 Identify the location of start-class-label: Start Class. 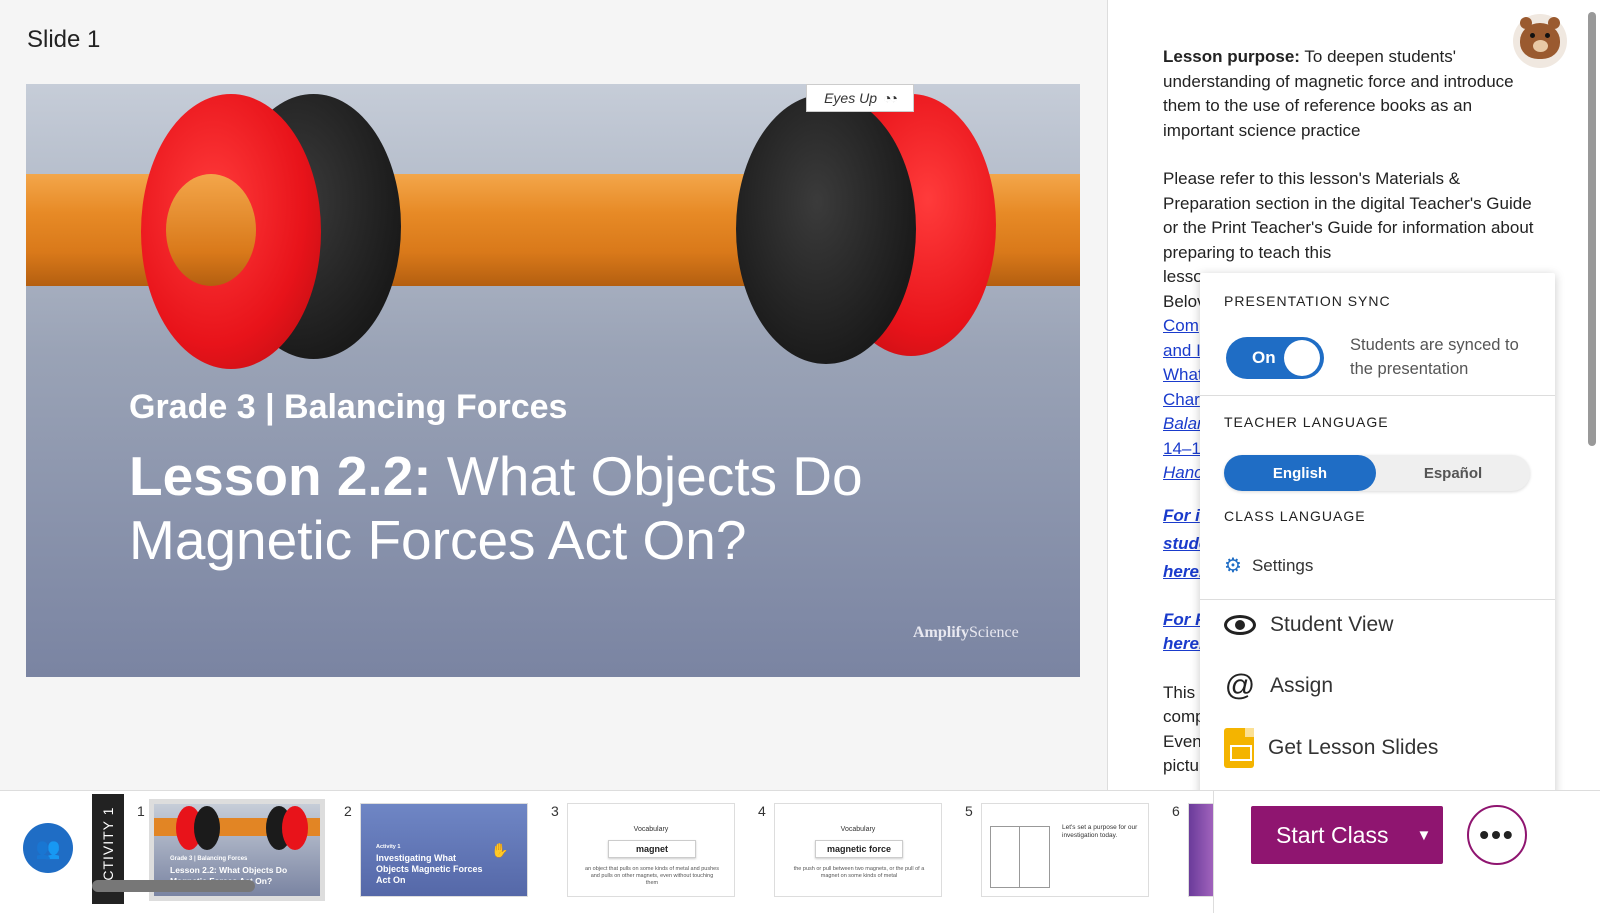
(1332, 834).